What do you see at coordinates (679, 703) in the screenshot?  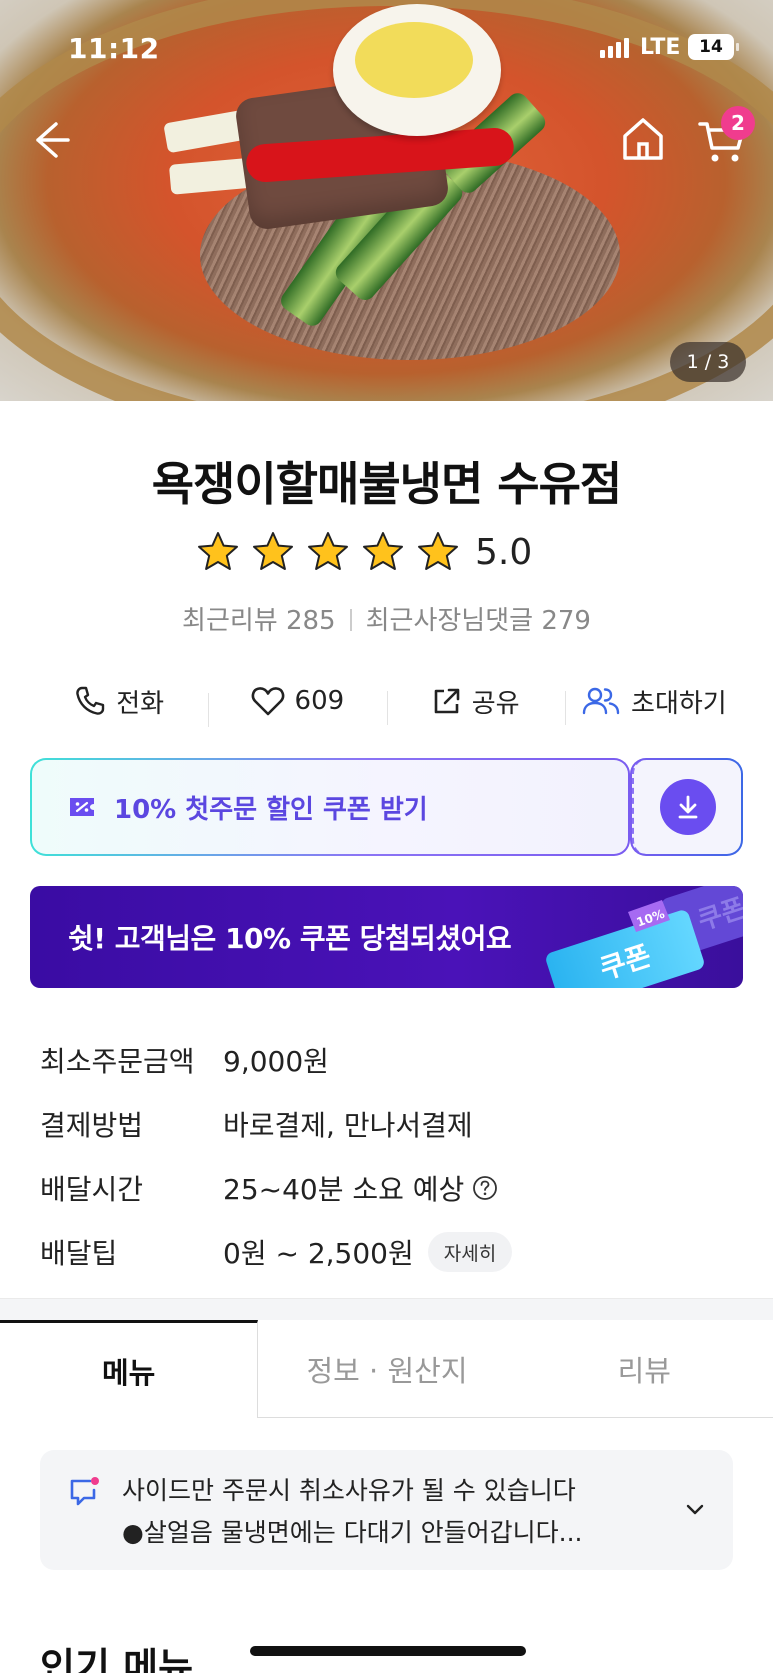 I see `invite-label: 초대하기` at bounding box center [679, 703].